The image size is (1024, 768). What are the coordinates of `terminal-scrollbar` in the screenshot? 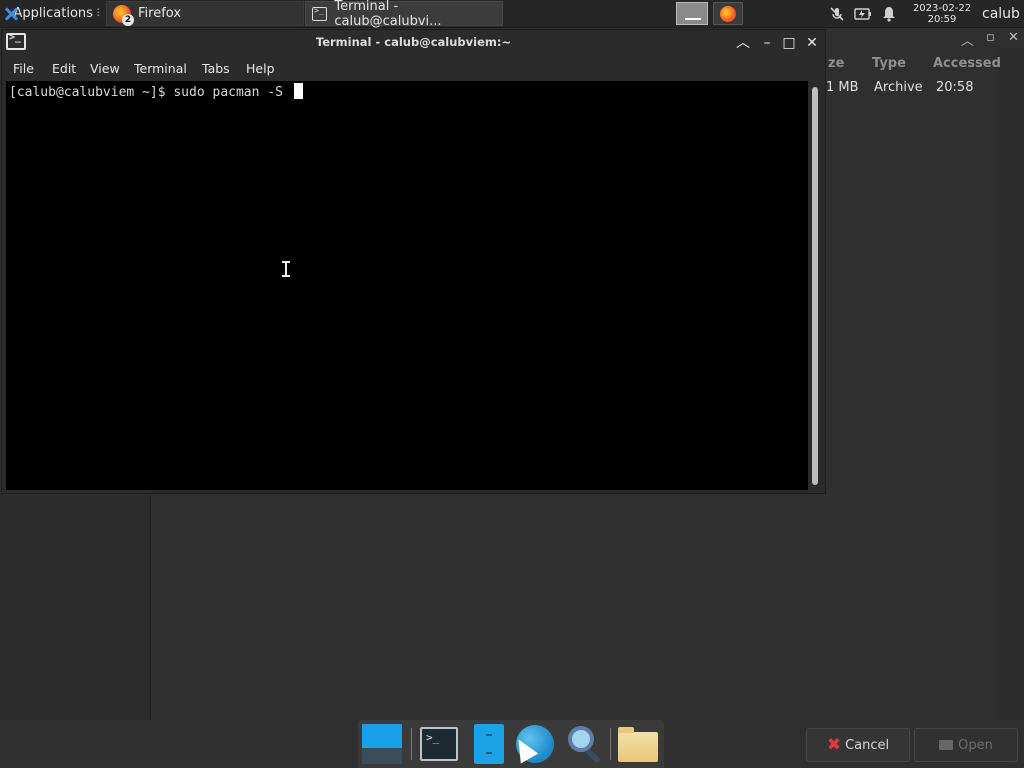 It's located at (815, 285).